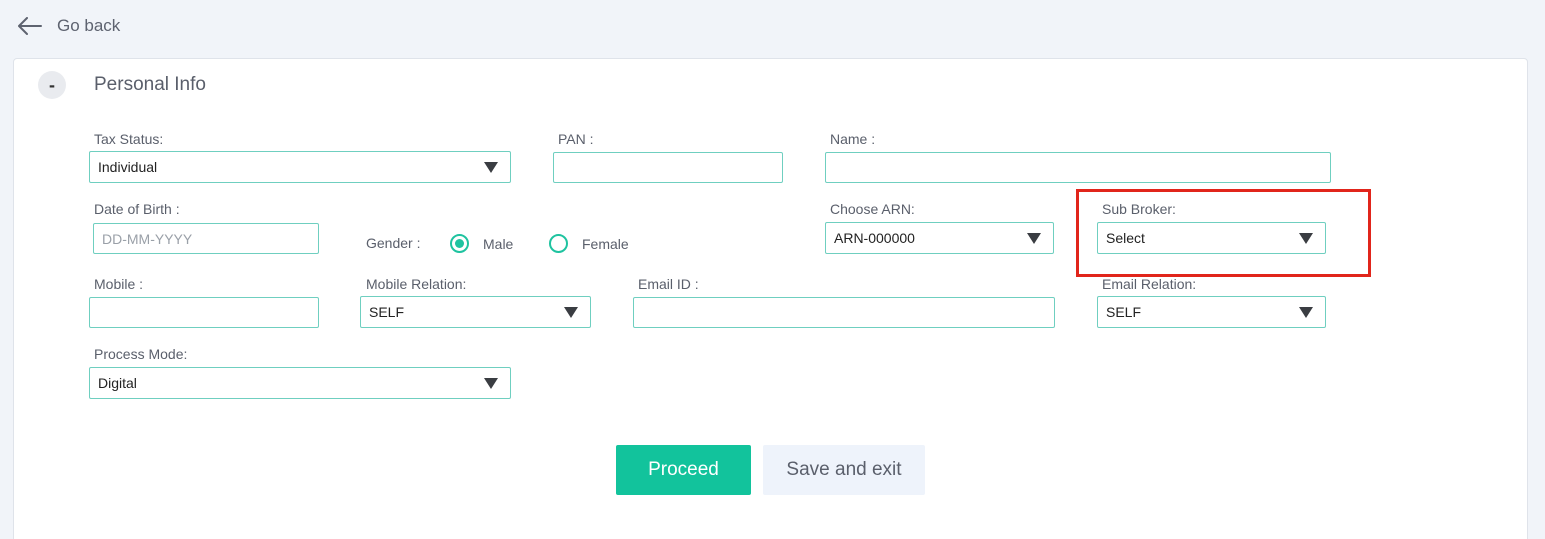 Image resolution: width=1545 pixels, height=539 pixels. What do you see at coordinates (939, 238) in the screenshot?
I see `choose-arn-select: ARN-000000` at bounding box center [939, 238].